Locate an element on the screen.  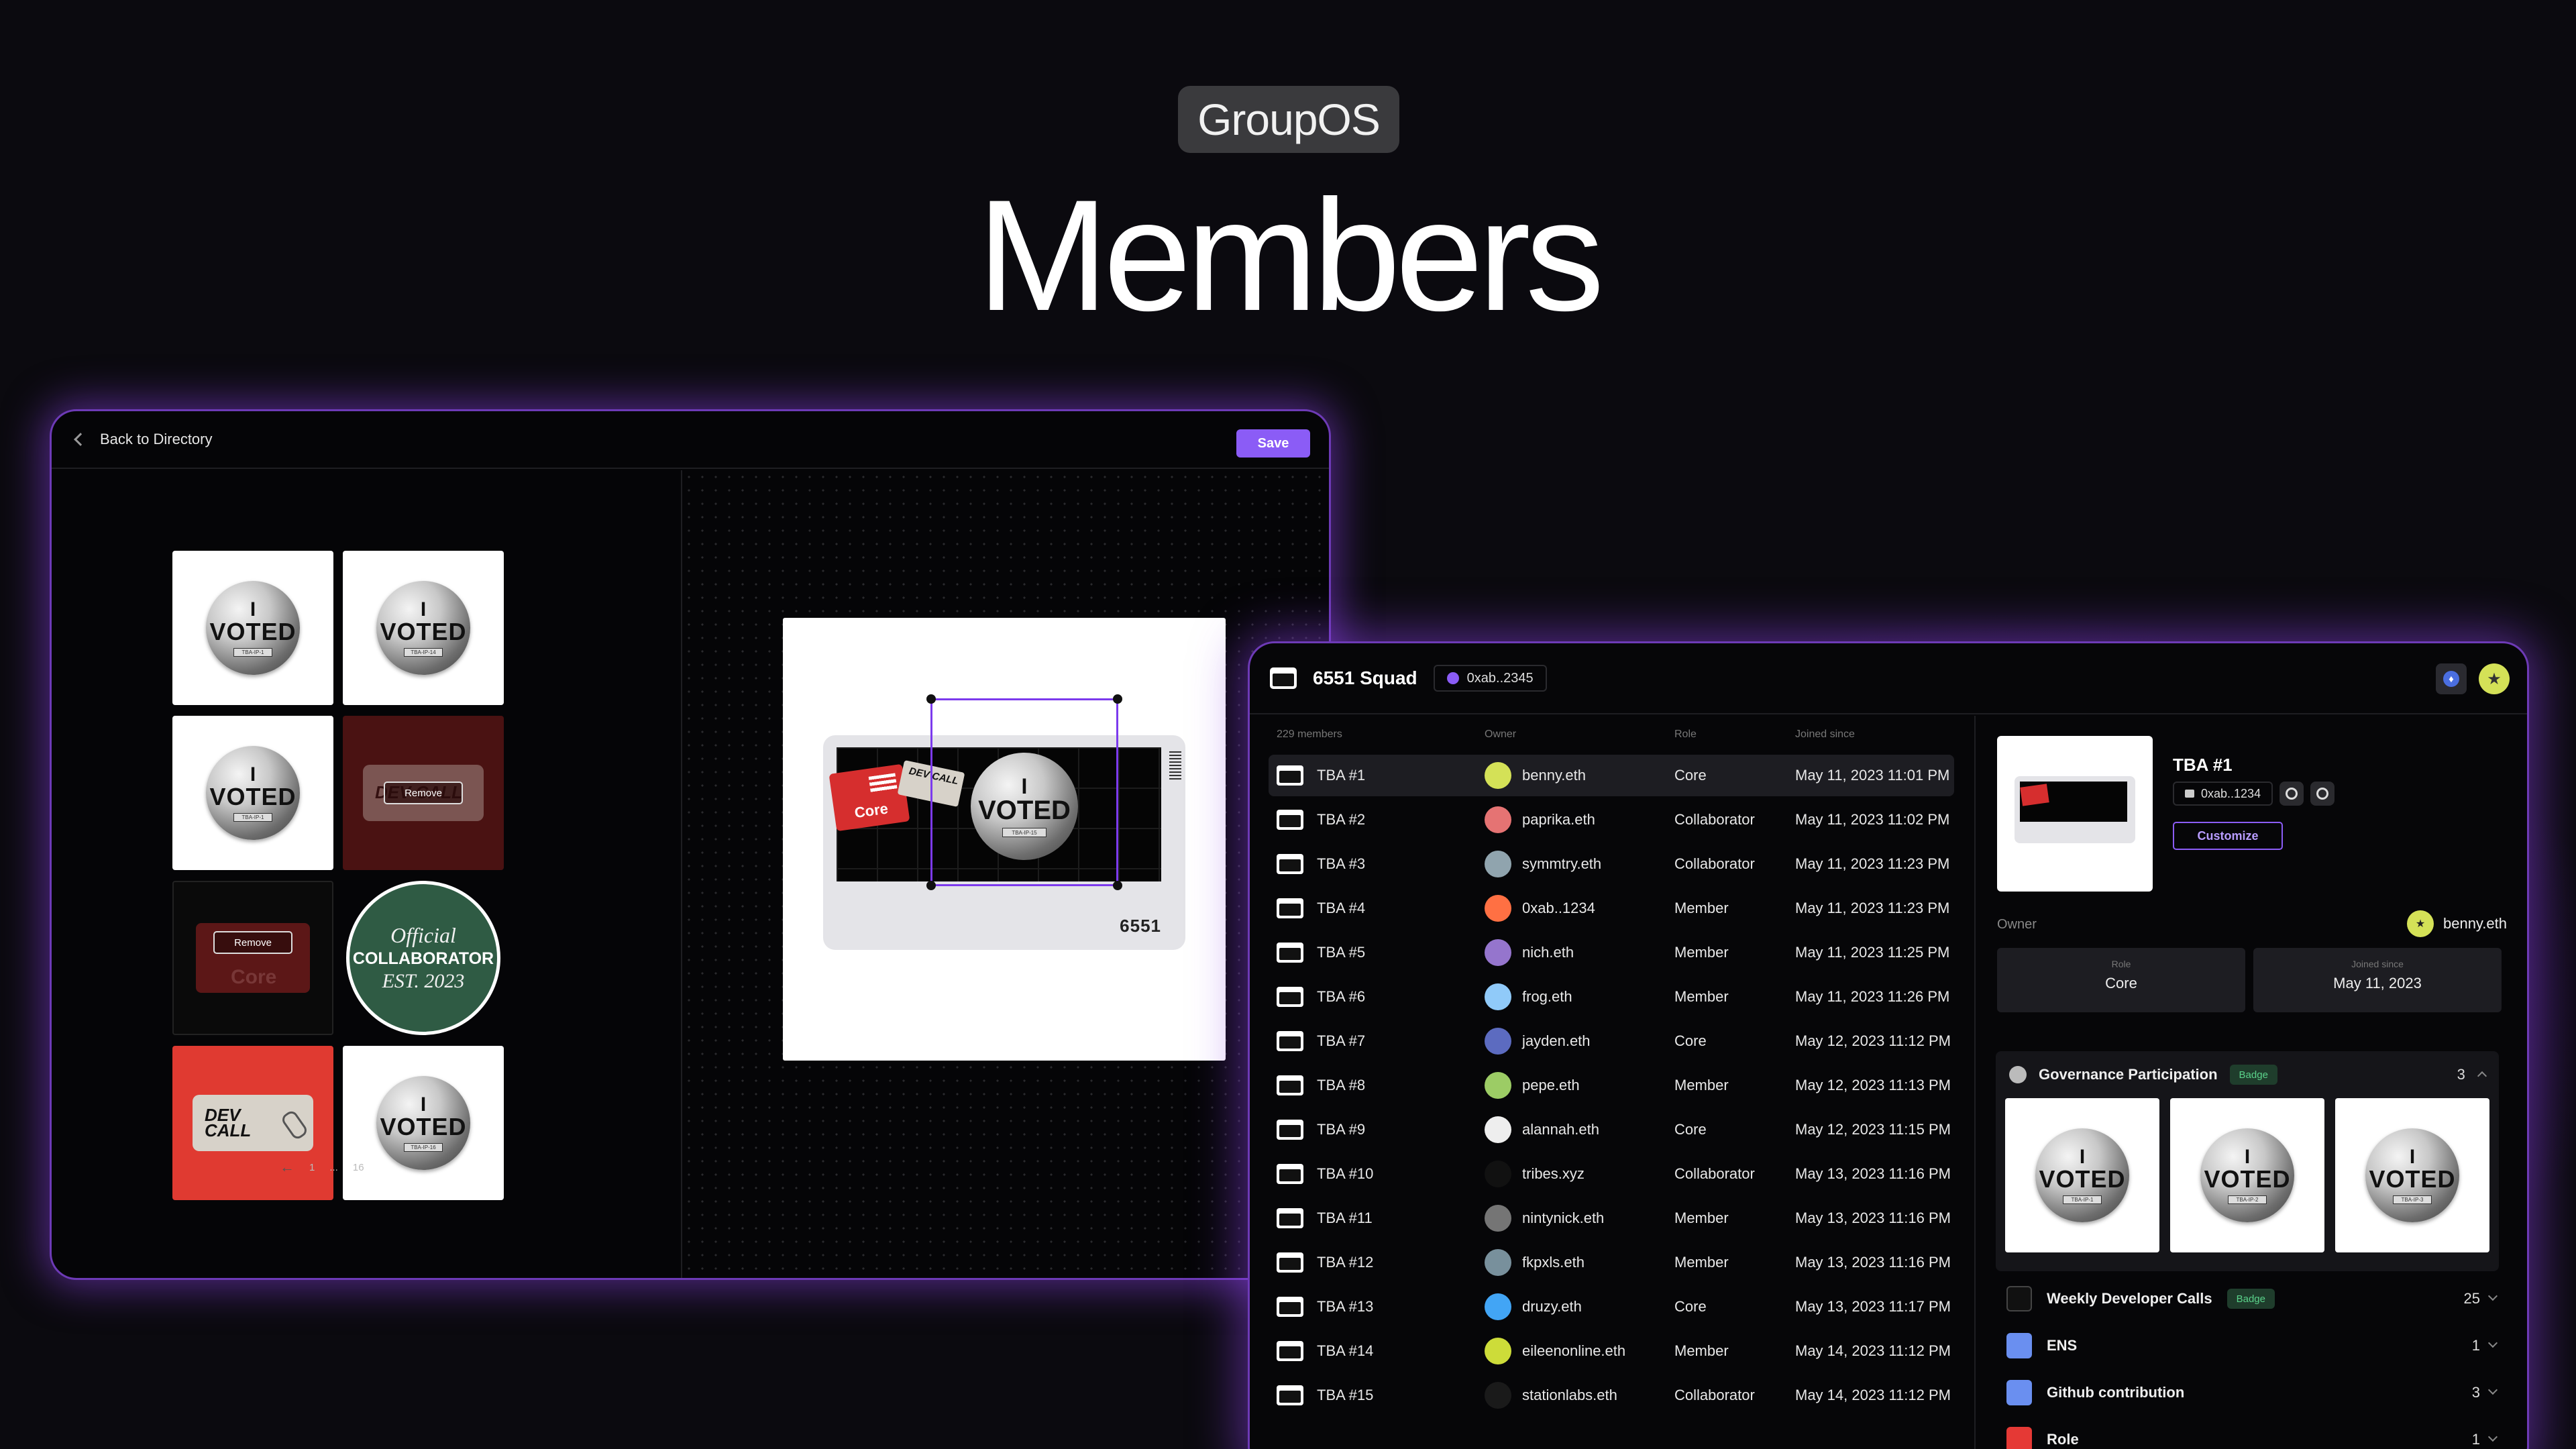
core-sticker: Core is located at coordinates (869, 797).